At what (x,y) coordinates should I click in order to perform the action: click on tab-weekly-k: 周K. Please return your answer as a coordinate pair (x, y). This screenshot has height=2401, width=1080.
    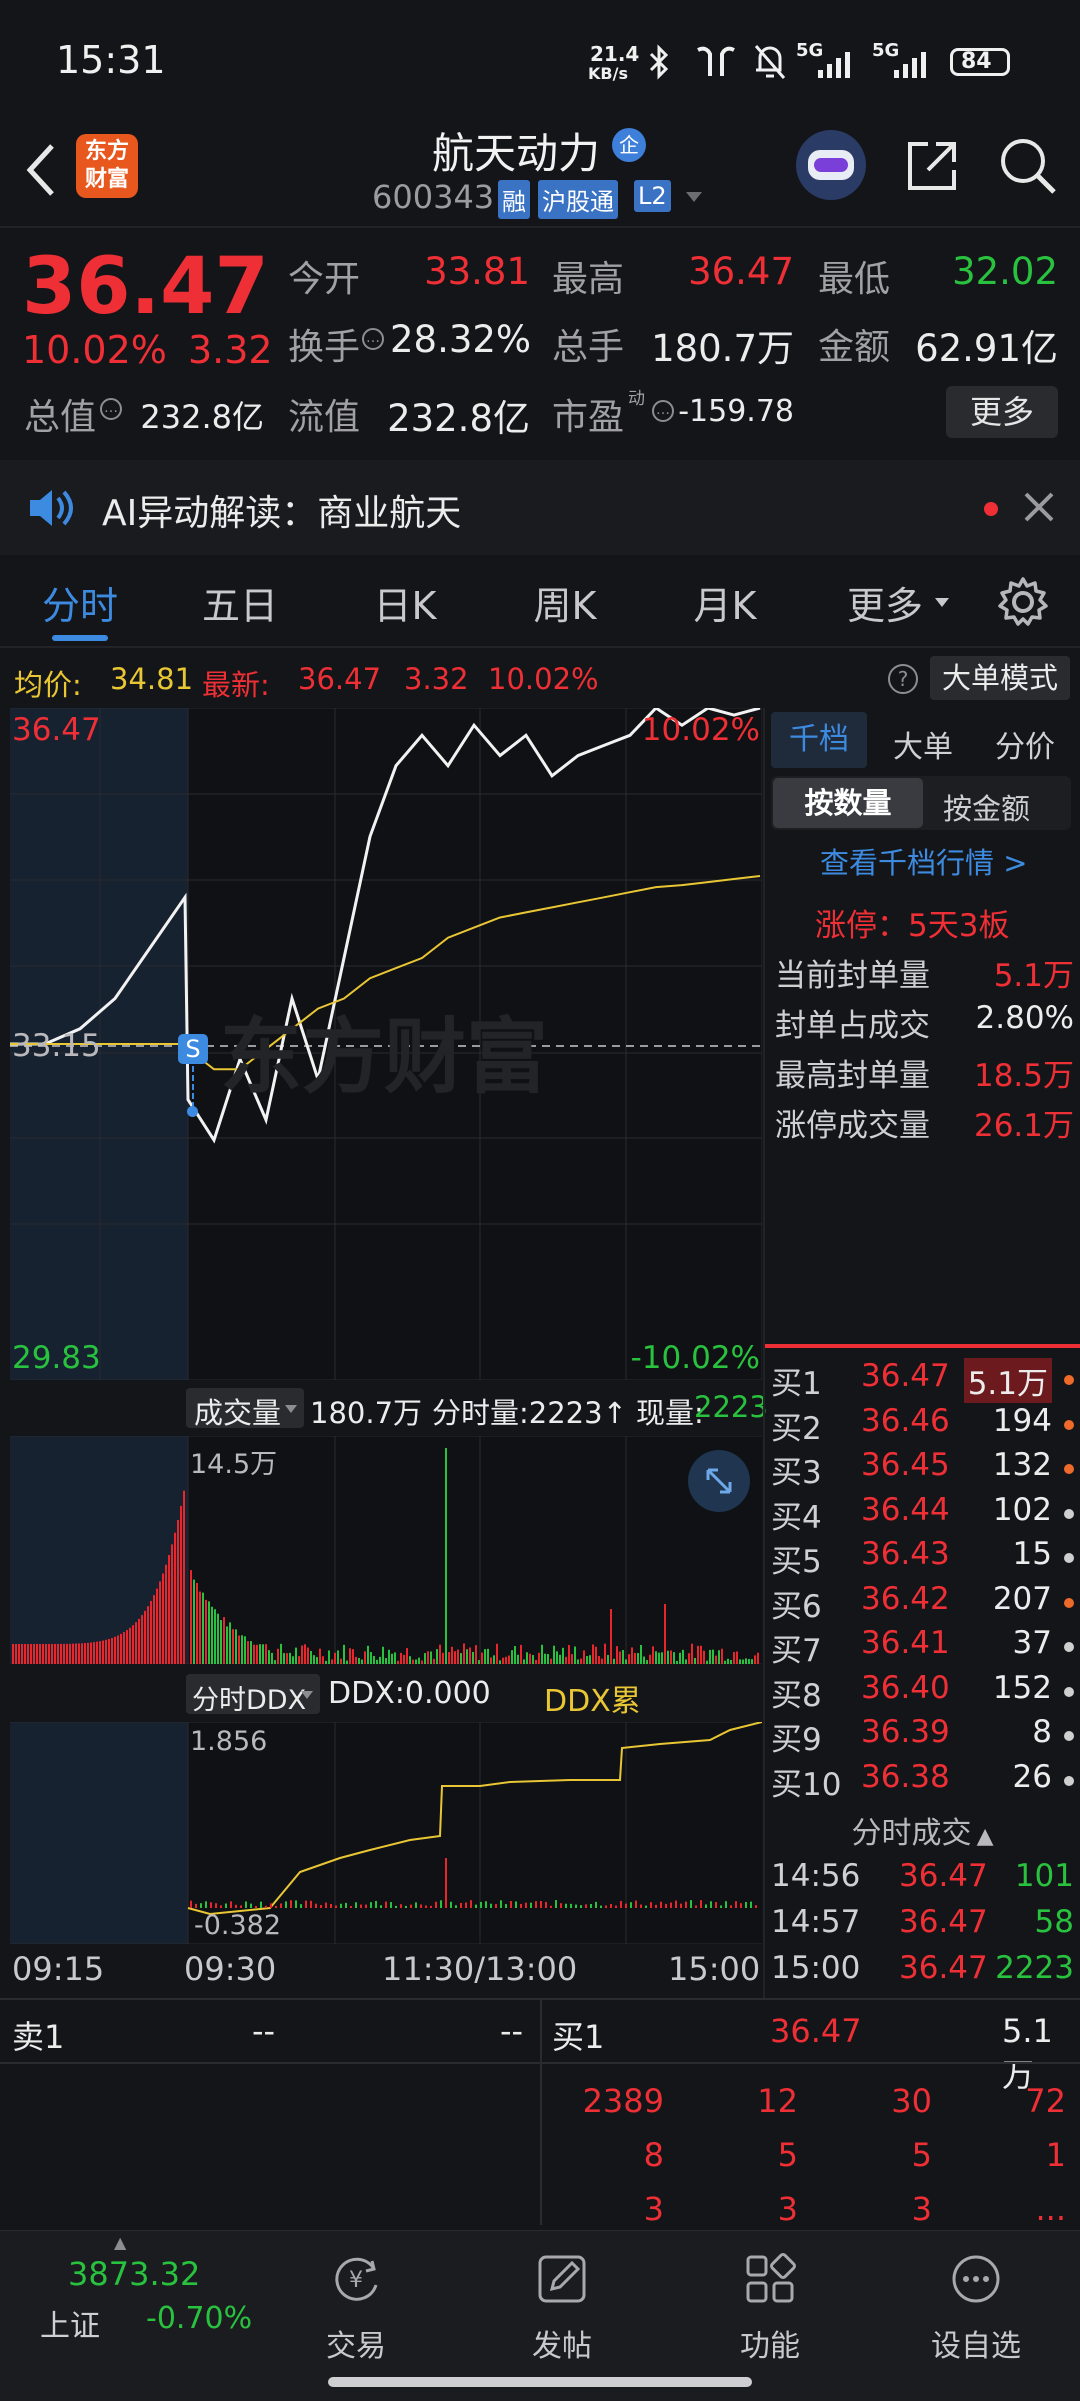
    Looking at the image, I should click on (565, 602).